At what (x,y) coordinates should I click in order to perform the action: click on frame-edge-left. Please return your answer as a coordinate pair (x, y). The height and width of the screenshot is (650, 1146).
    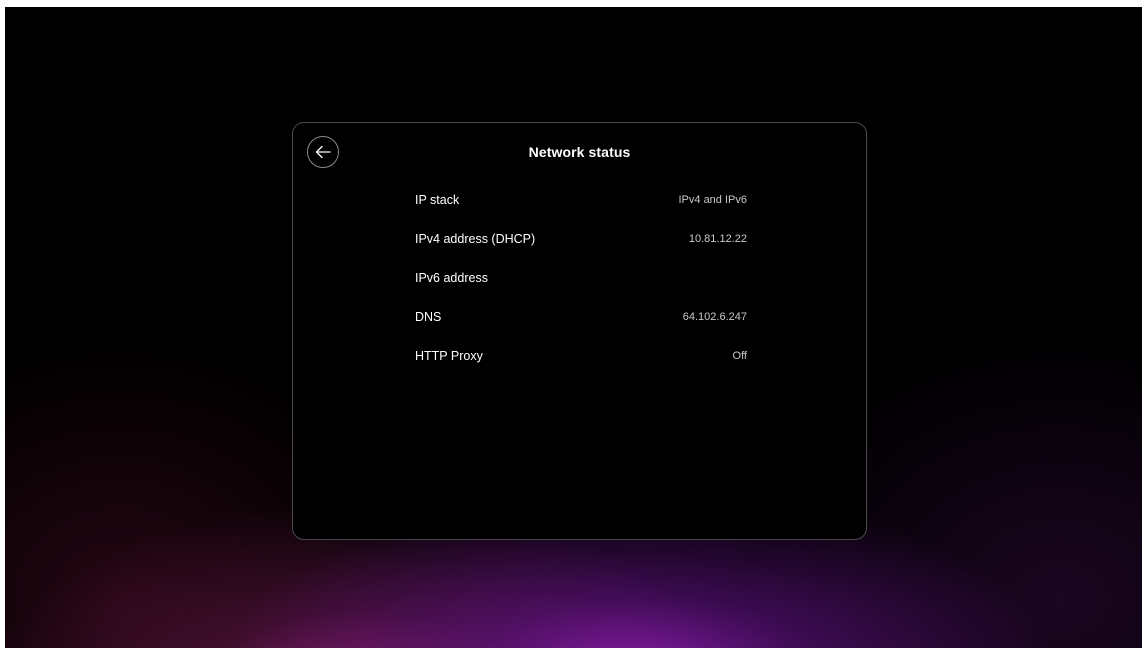
    Looking at the image, I should click on (2, 325).